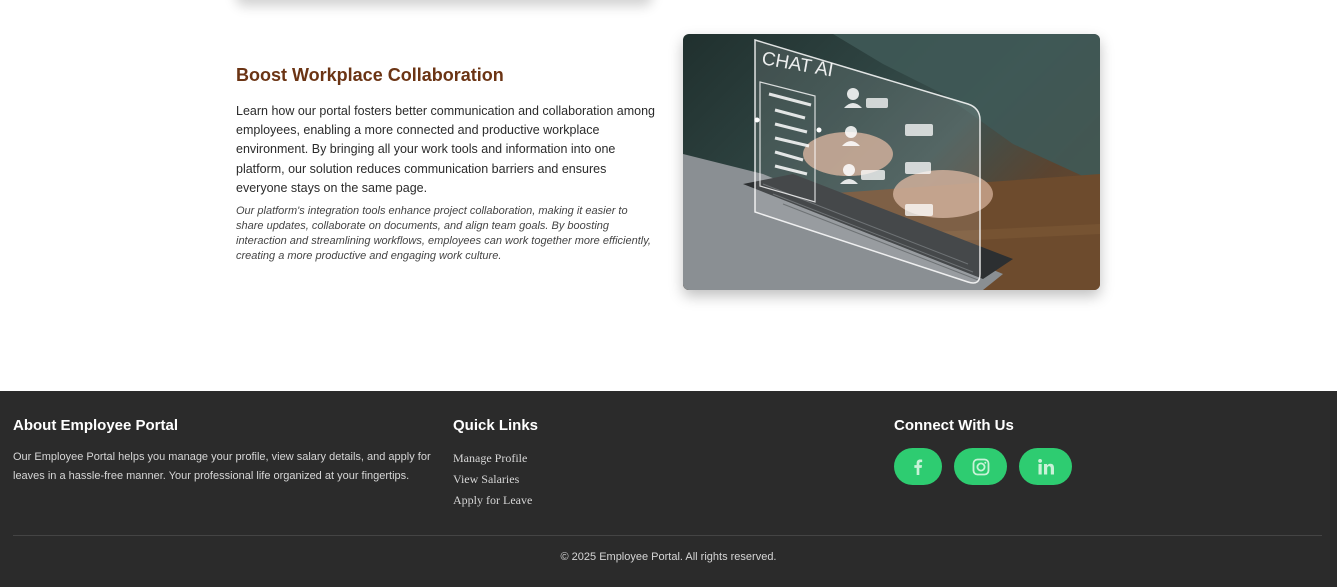 Image resolution: width=1337 pixels, height=587 pixels. What do you see at coordinates (954, 425) in the screenshot?
I see `footer-connect-heading: Connect With Us` at bounding box center [954, 425].